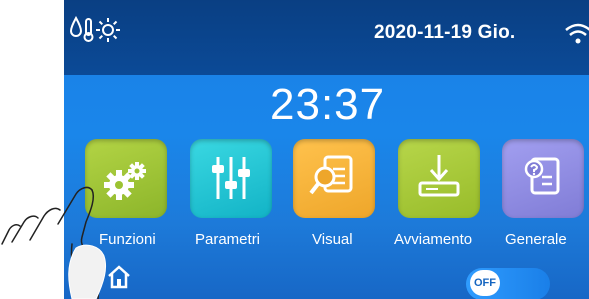 This screenshot has width=589, height=299. I want to click on sliders-icon, so click(231, 178).